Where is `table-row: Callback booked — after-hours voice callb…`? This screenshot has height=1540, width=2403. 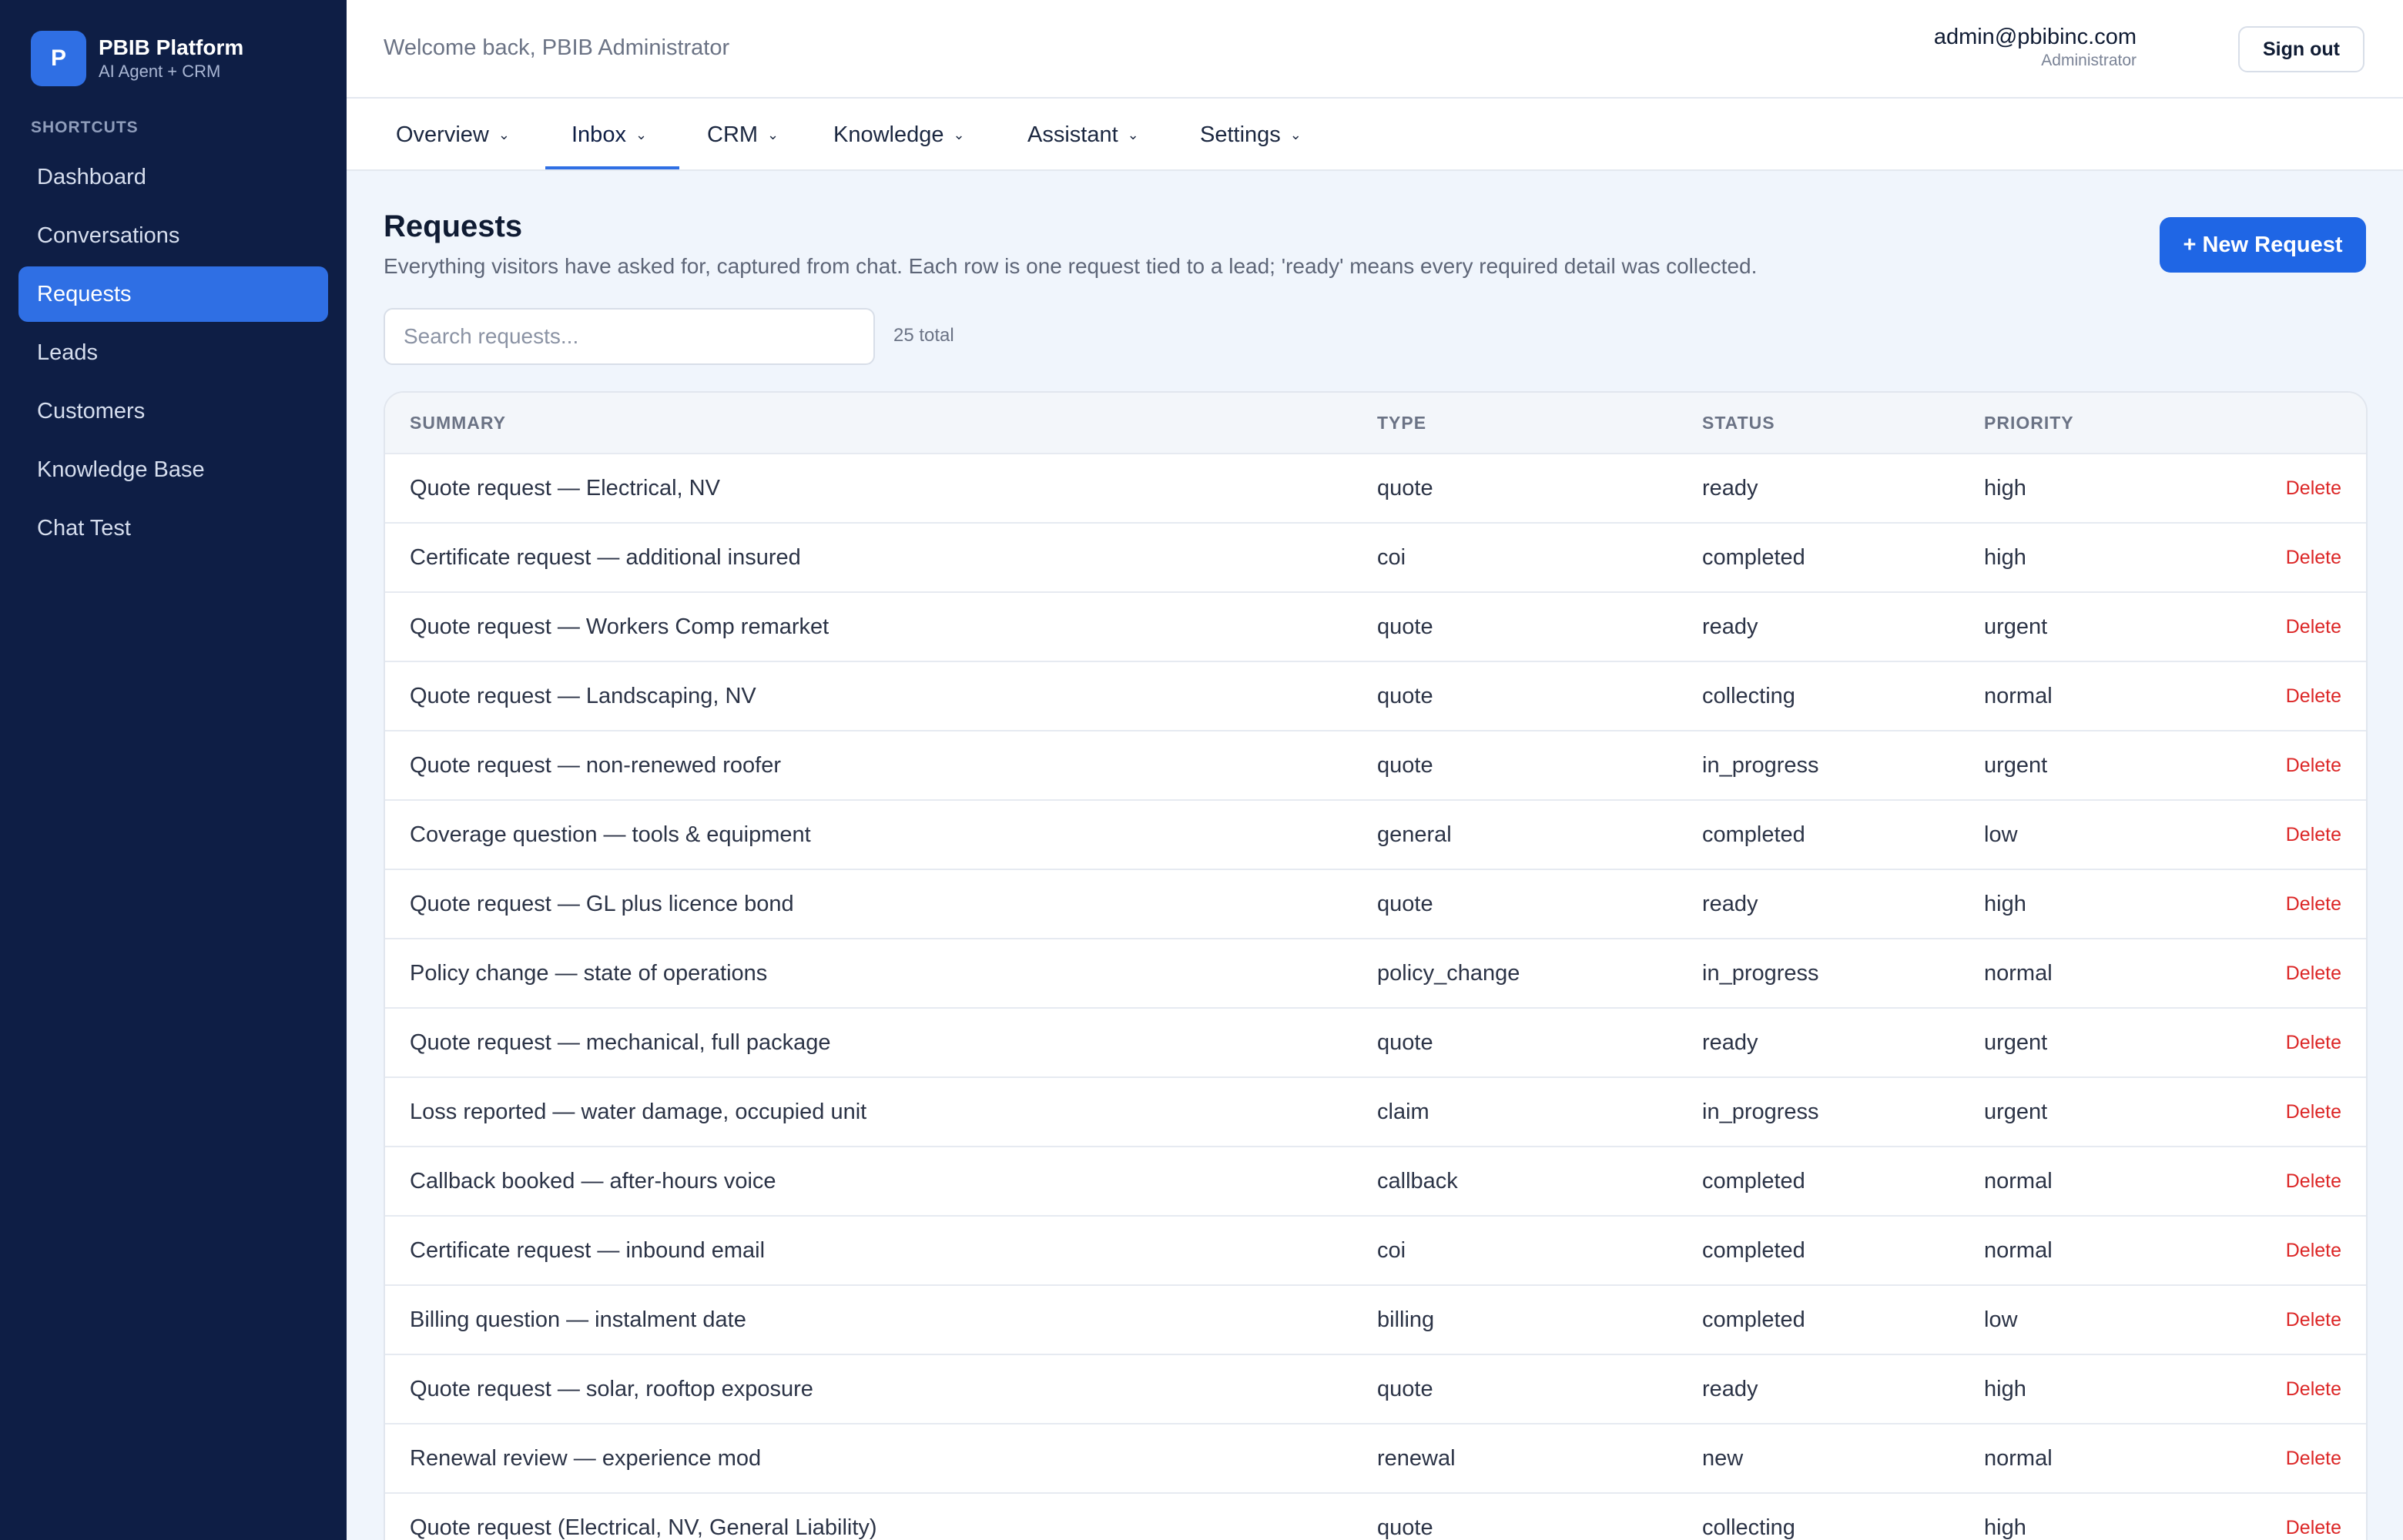
table-row: Callback booked — after-hours voice callb… is located at coordinates (1376, 1182).